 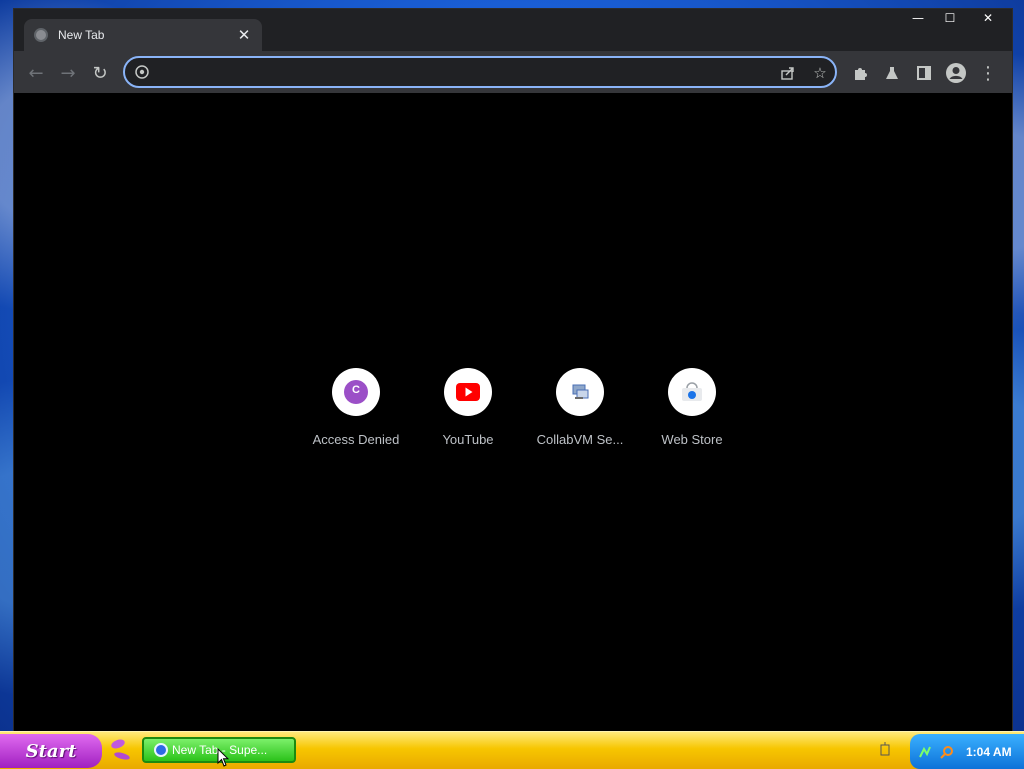 I want to click on maximize-button: ☐, so click(x=950, y=18).